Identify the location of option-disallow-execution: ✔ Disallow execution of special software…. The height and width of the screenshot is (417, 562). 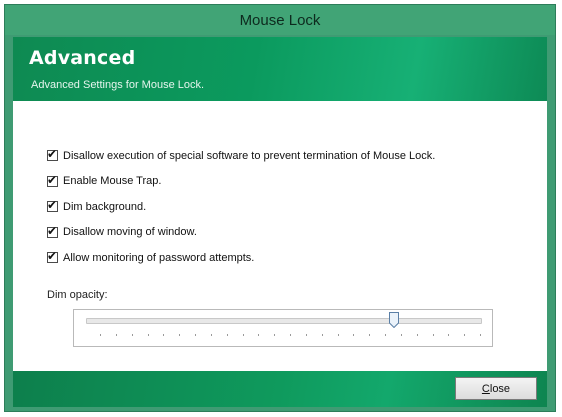
(241, 156).